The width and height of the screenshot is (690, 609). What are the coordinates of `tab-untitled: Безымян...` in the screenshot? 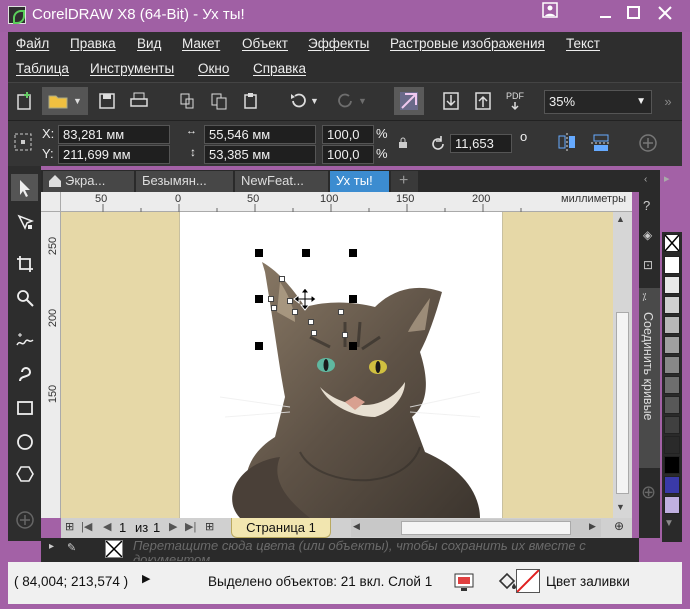 It's located at (185, 181).